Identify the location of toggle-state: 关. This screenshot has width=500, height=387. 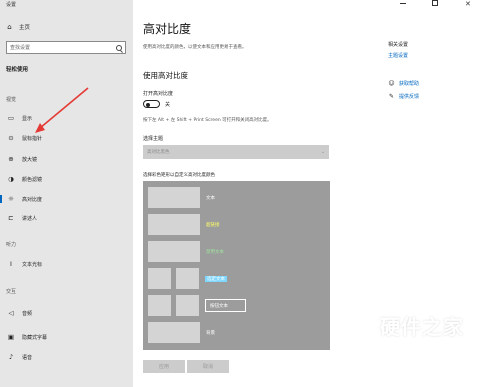
(168, 105).